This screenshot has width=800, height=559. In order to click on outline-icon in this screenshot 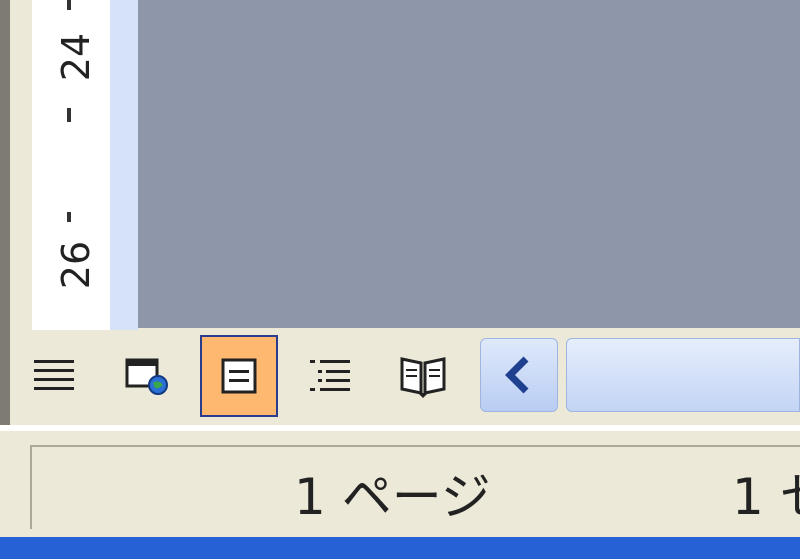, I will do `click(330, 375)`.